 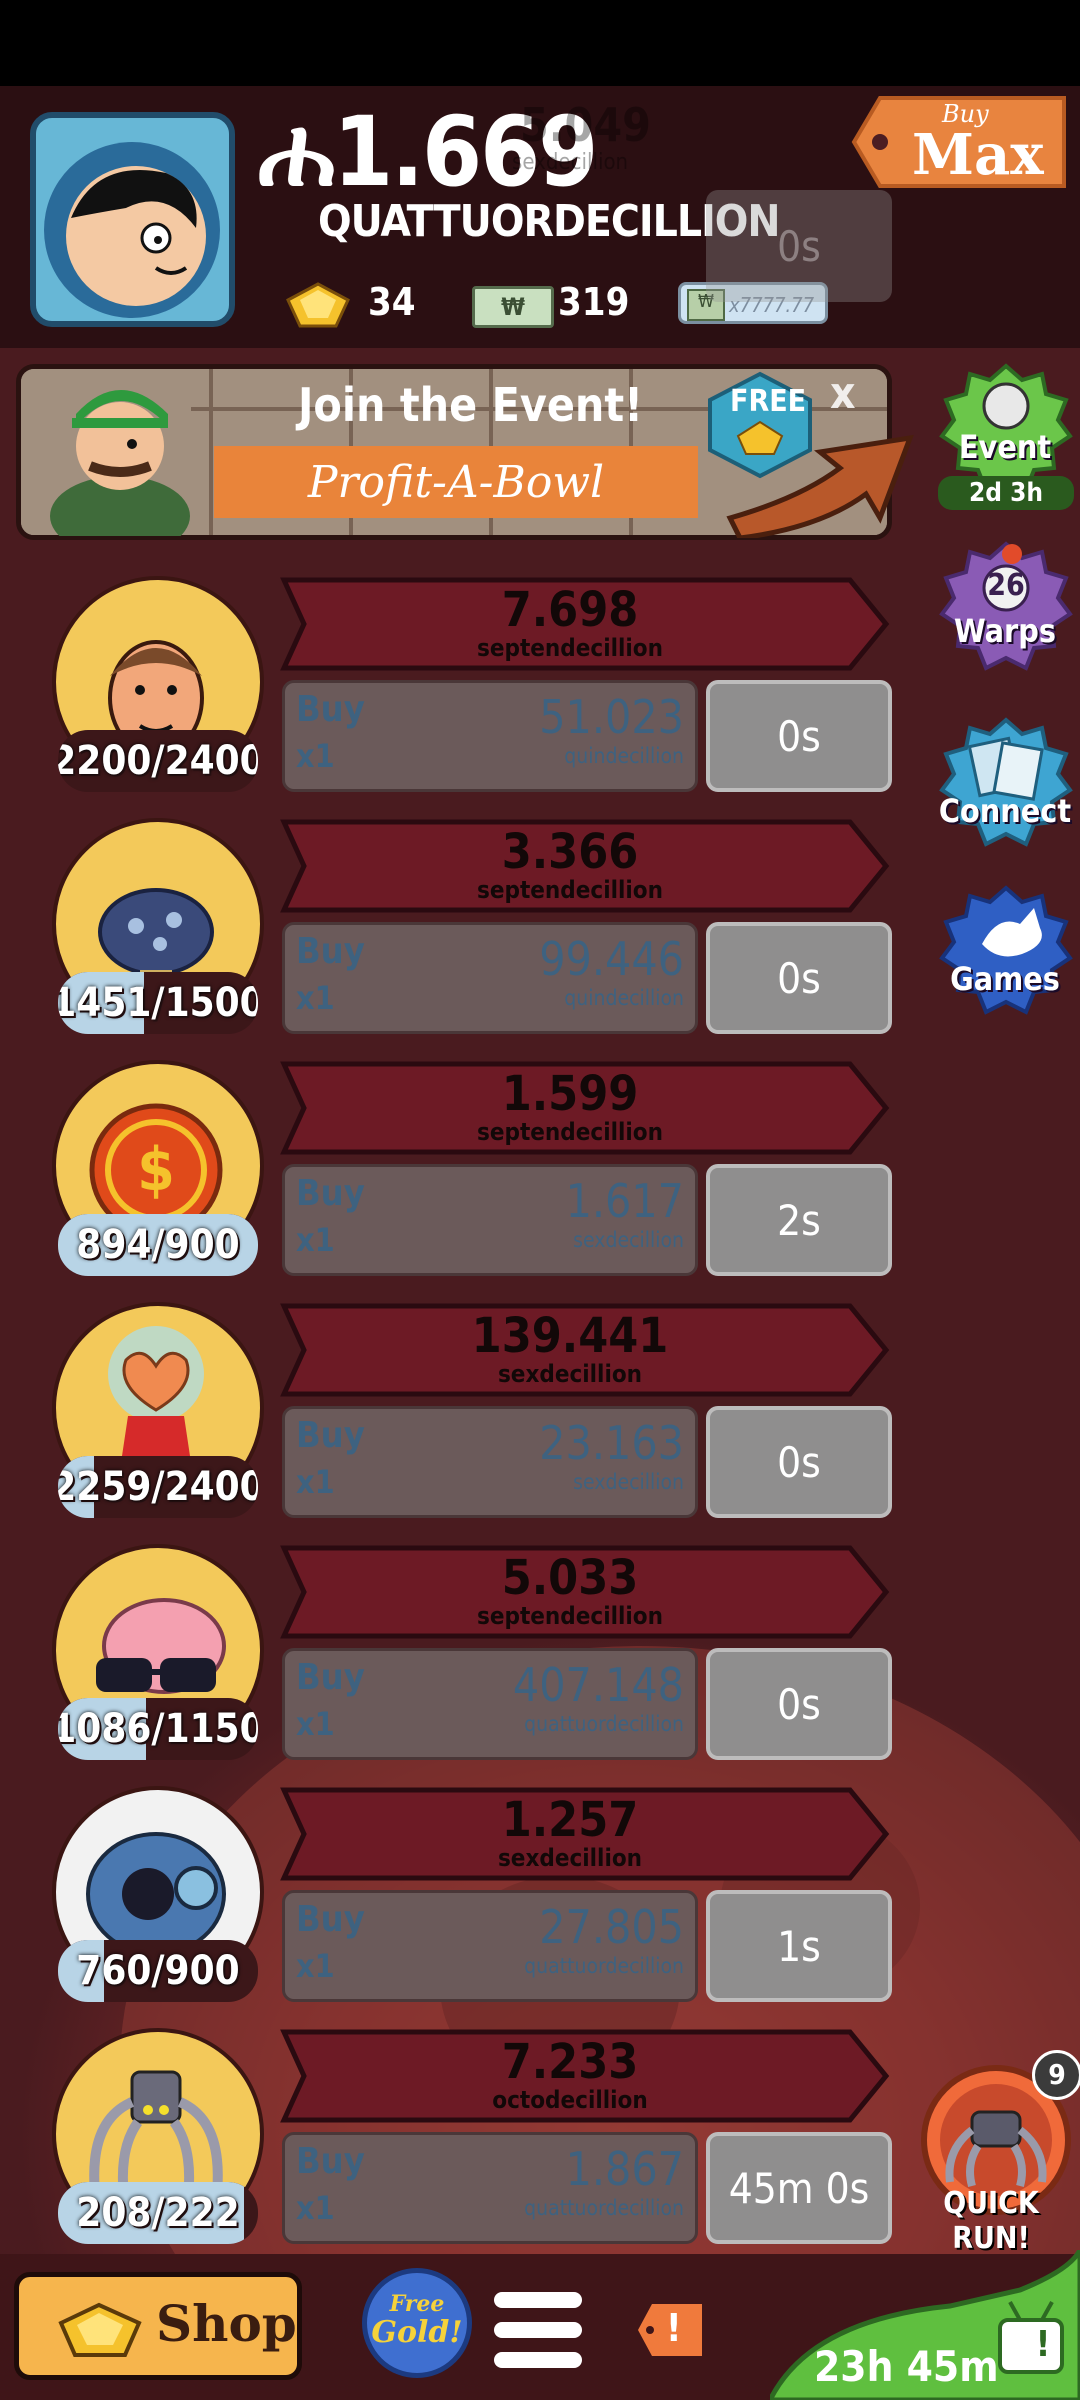 What do you see at coordinates (991, 2221) in the screenshot?
I see `quick-run-label: QUICK RUN!` at bounding box center [991, 2221].